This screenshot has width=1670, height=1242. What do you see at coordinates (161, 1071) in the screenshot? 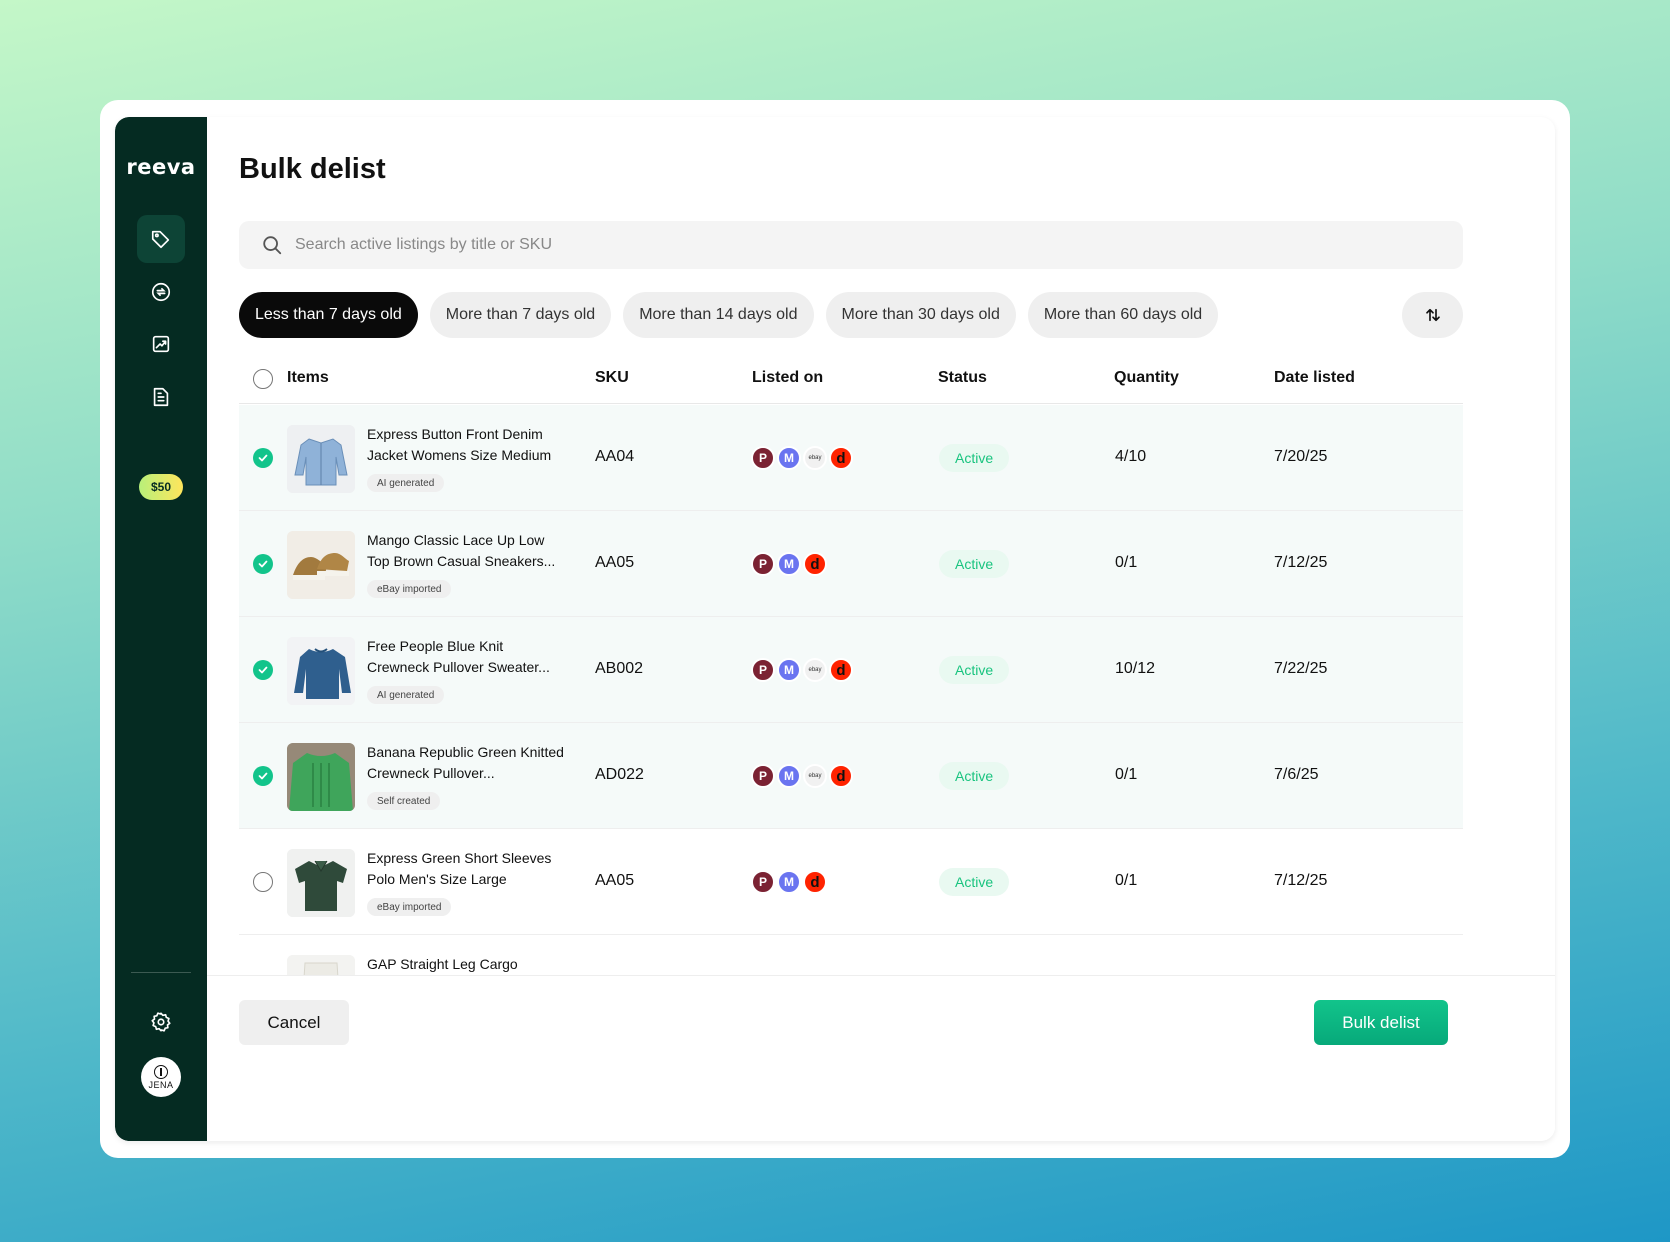
I see `avatar-logo-icon` at bounding box center [161, 1071].